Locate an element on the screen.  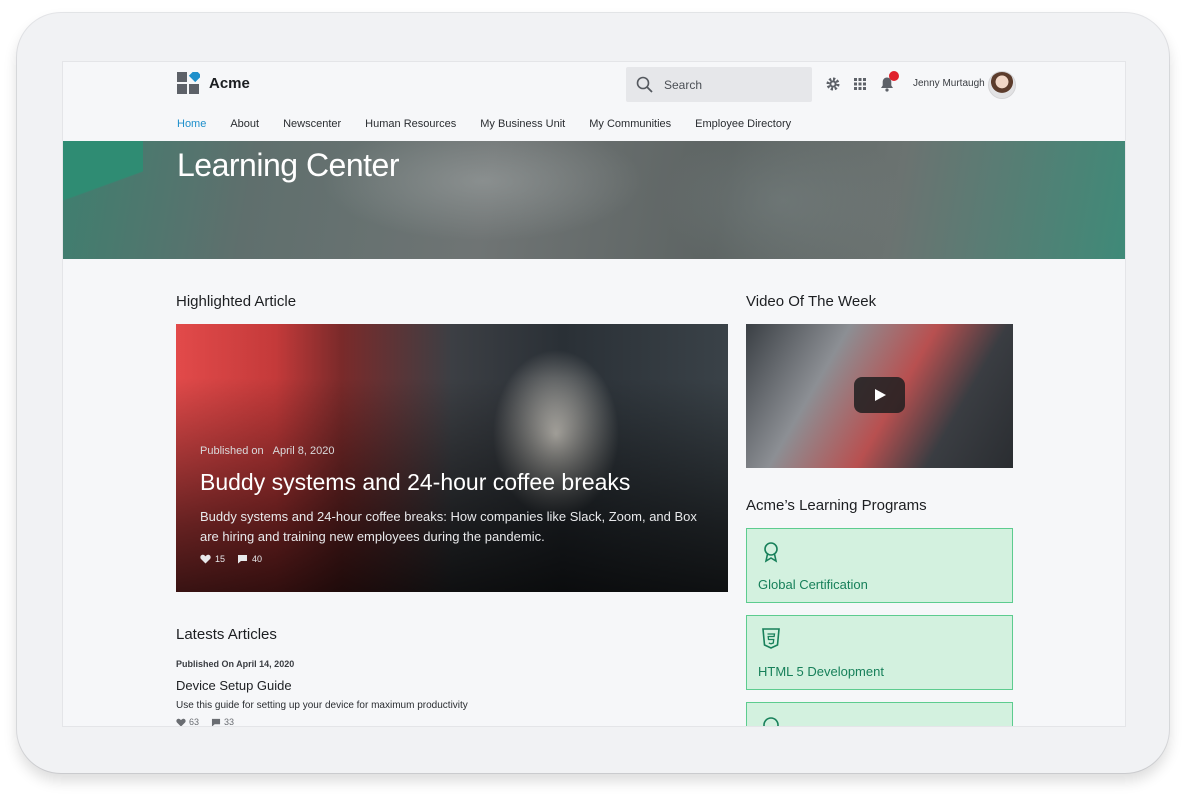
article-stats: 15 40 is located at coordinates (237, 559).